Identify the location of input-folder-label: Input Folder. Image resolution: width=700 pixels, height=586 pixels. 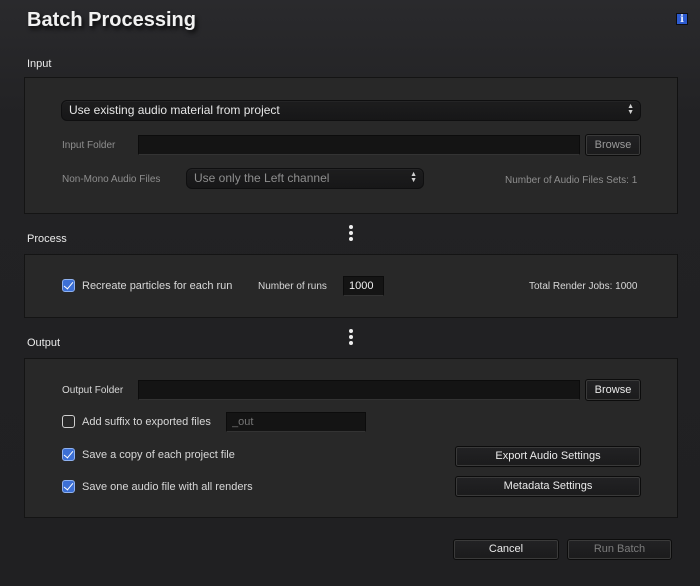
(89, 145).